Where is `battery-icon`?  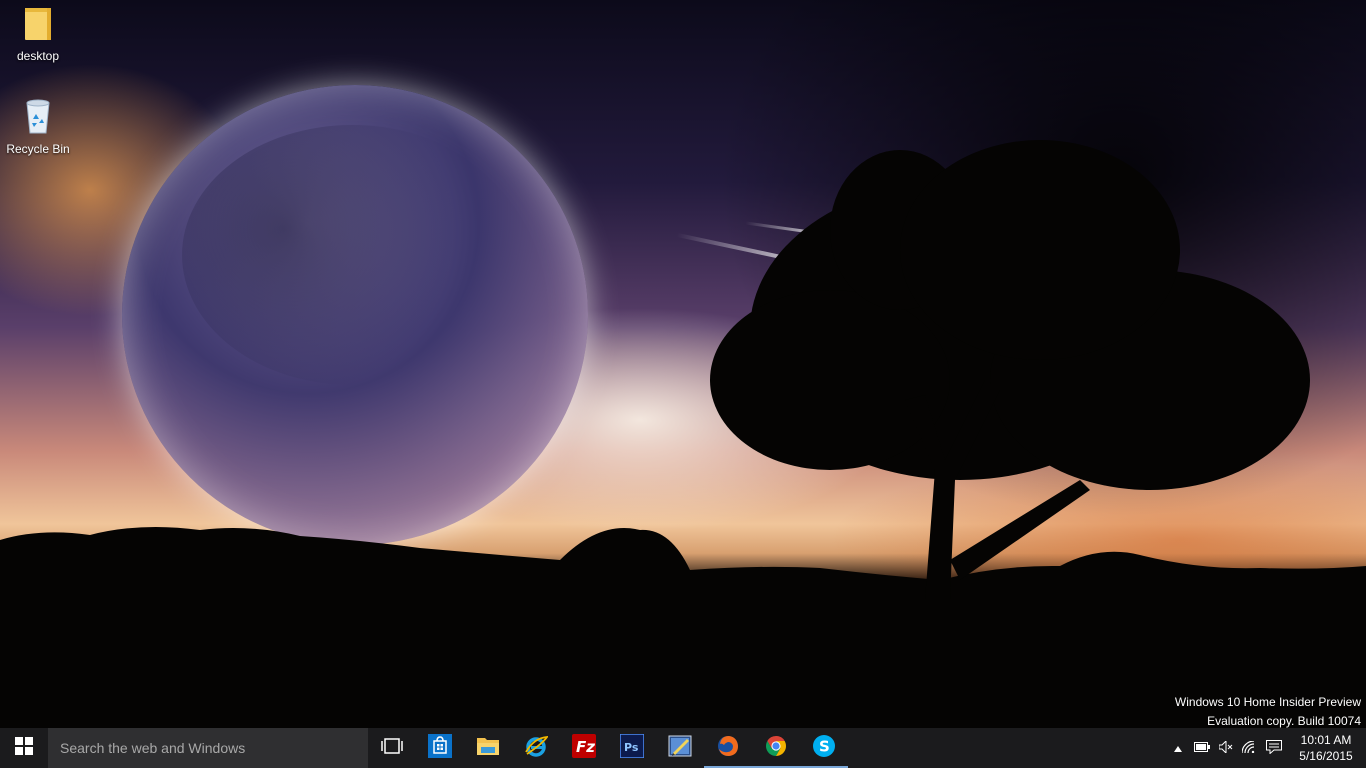
battery-icon is located at coordinates (1202, 748).